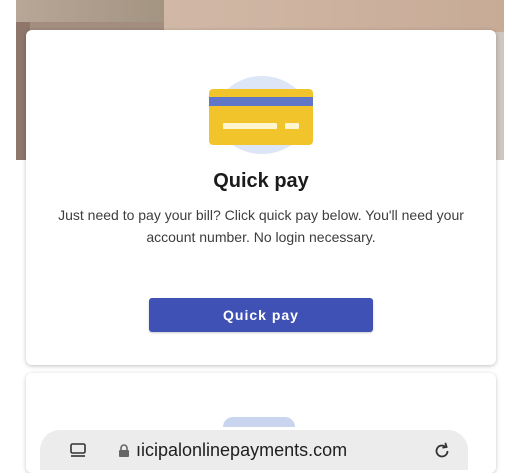 This screenshot has width=510, height=473. Describe the element at coordinates (91, 11) in the screenshot. I see `roof-left` at that location.